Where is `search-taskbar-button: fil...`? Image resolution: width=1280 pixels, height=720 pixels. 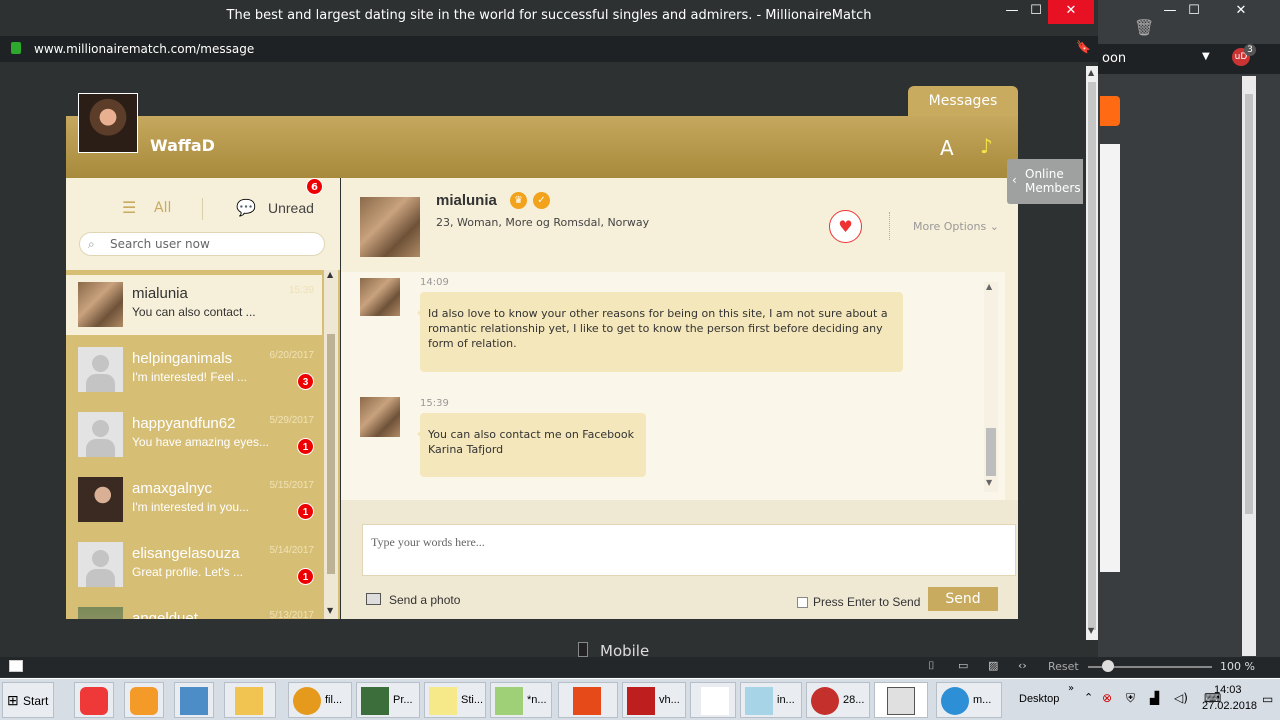
search-taskbar-button: fil... is located at coordinates (320, 700).